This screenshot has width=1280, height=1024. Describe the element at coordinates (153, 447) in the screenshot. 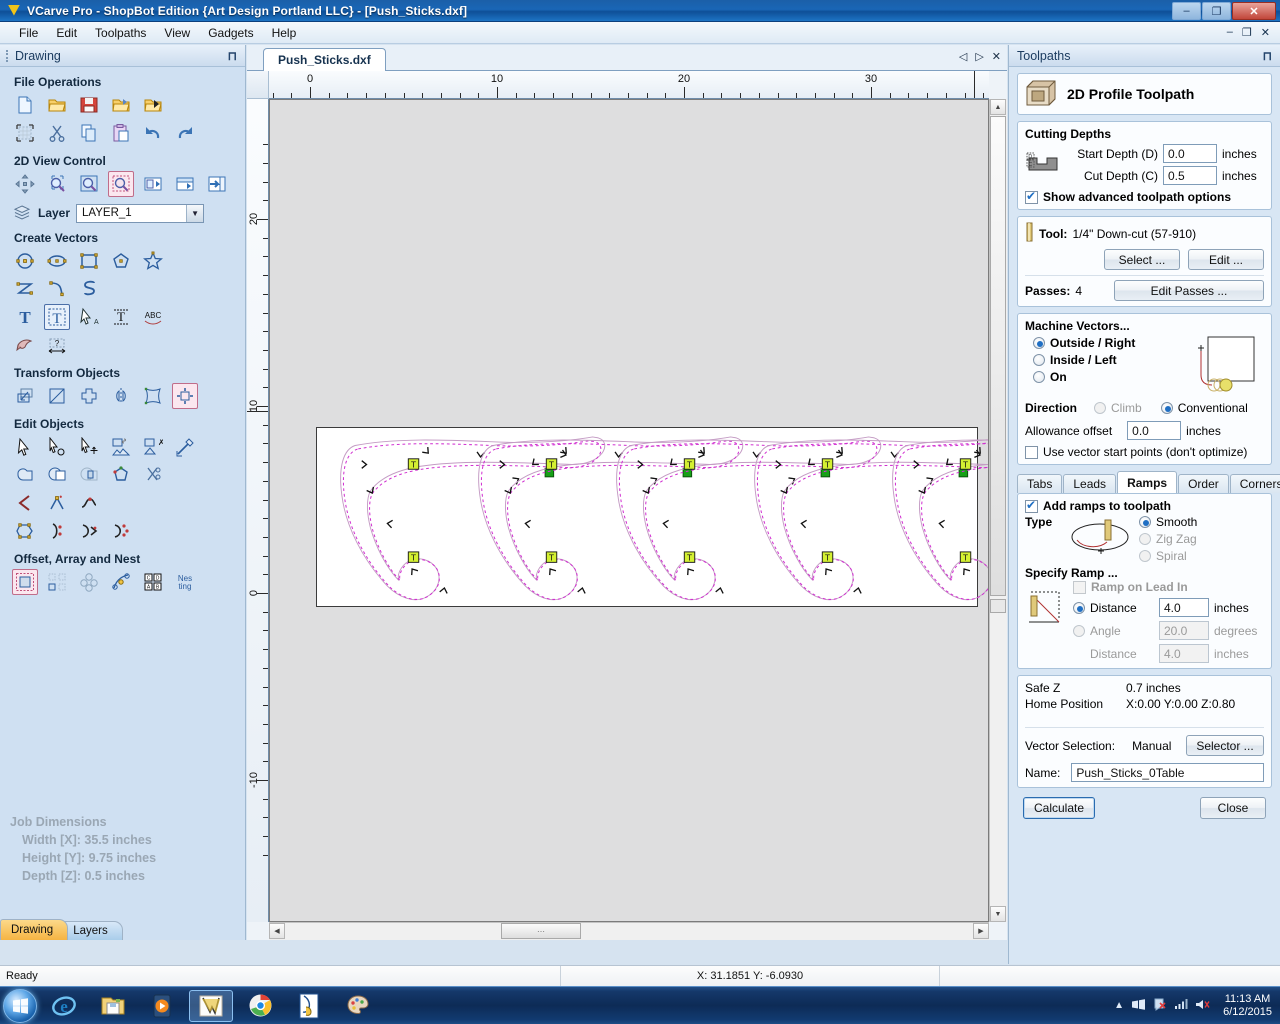

I see `ungroup-icon: ✗` at that location.